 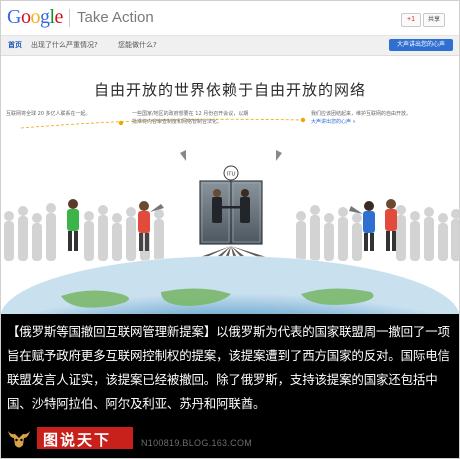 What do you see at coordinates (48, 114) in the screenshot?
I see `hero-column-1: 互联网将全球 20 多亿人联系在一起。` at bounding box center [48, 114].